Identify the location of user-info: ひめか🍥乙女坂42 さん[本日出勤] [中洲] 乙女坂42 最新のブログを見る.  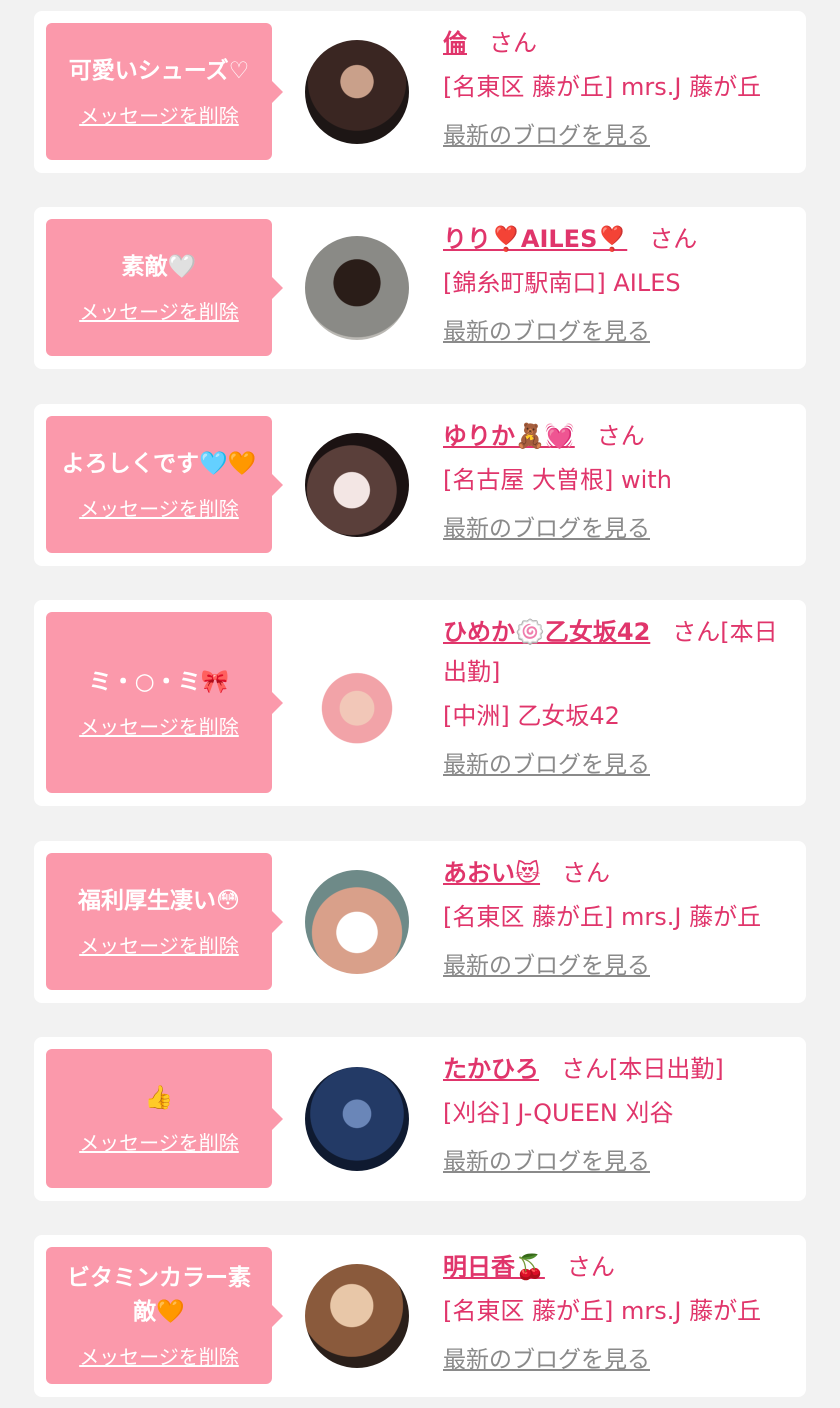
(618, 697).